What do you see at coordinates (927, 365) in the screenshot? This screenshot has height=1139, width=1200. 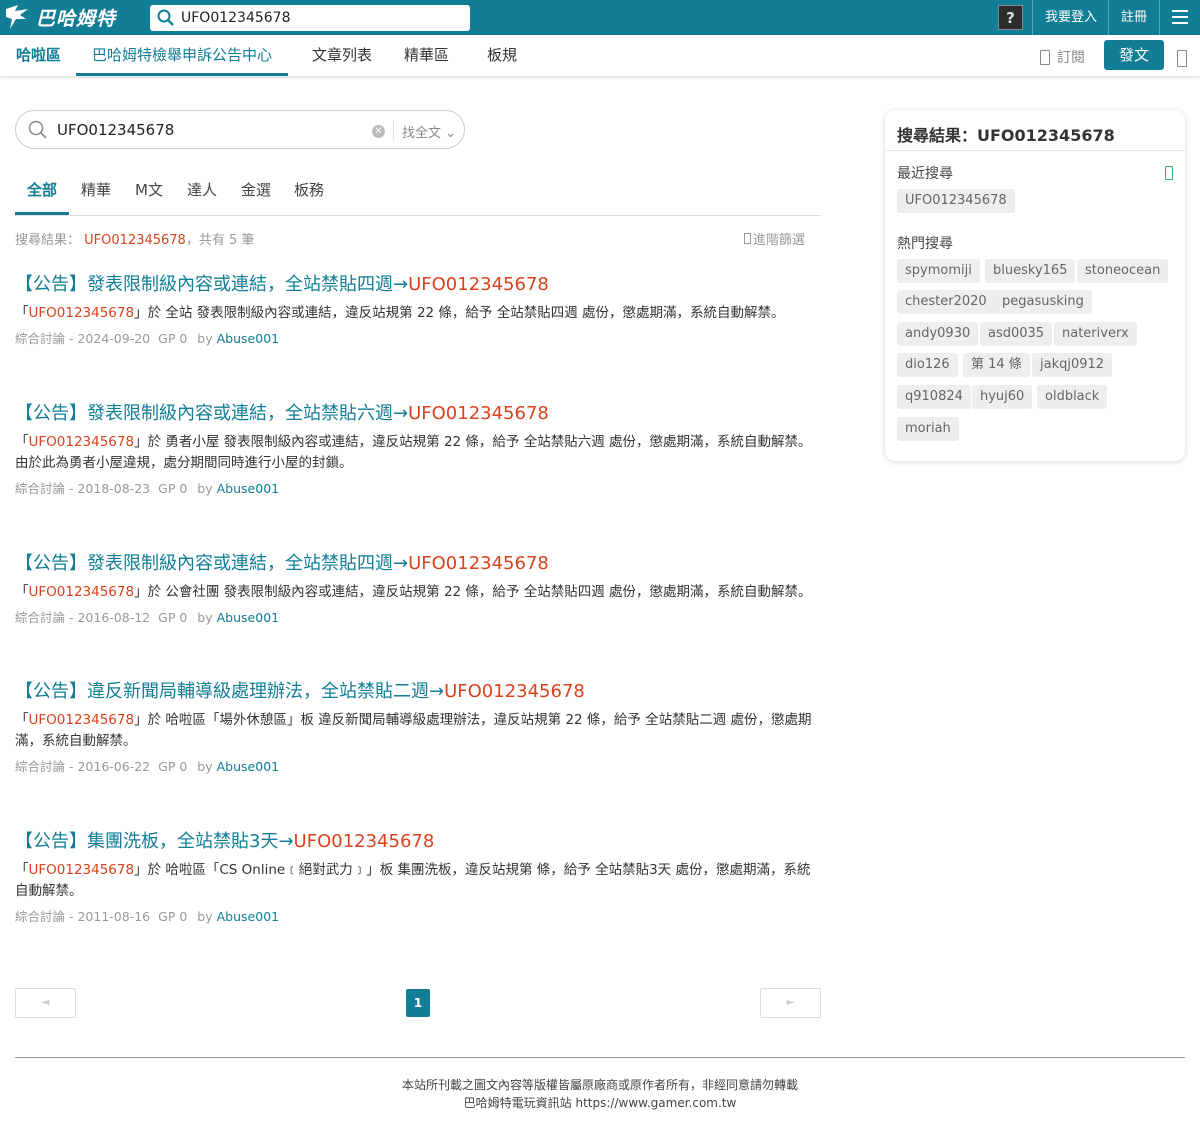 I see `hot-search-chip: dio126` at bounding box center [927, 365].